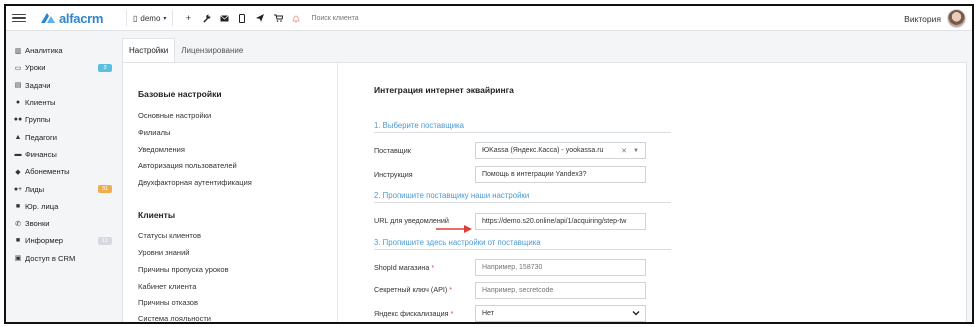 Image resolution: width=979 pixels, height=327 pixels. What do you see at coordinates (105, 240) in the screenshot?
I see `count-badge: 11` at bounding box center [105, 240].